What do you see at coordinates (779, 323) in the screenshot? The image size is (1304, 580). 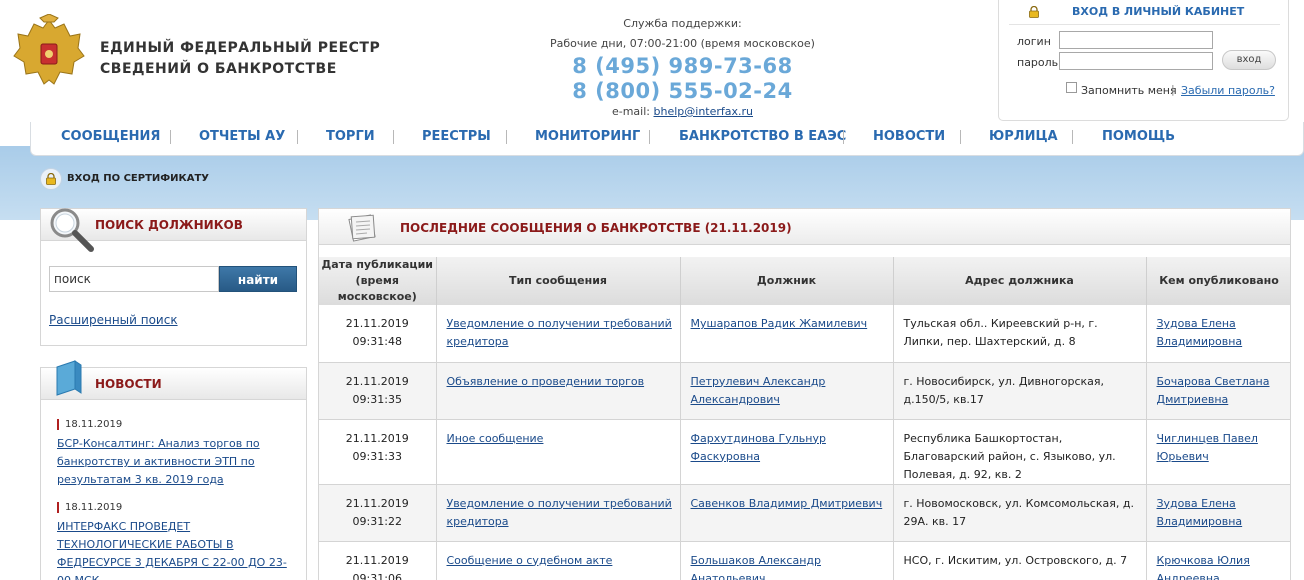 I see `debtor-link: Мушарапов Радик Жамилевич` at bounding box center [779, 323].